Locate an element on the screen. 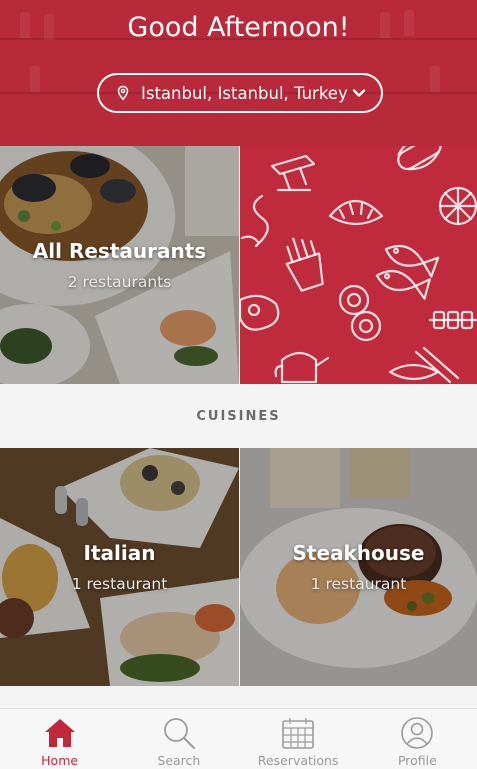 Image resolution: width=477 pixels, height=769 pixels. tile-count: 2 restaurants is located at coordinates (119, 282).